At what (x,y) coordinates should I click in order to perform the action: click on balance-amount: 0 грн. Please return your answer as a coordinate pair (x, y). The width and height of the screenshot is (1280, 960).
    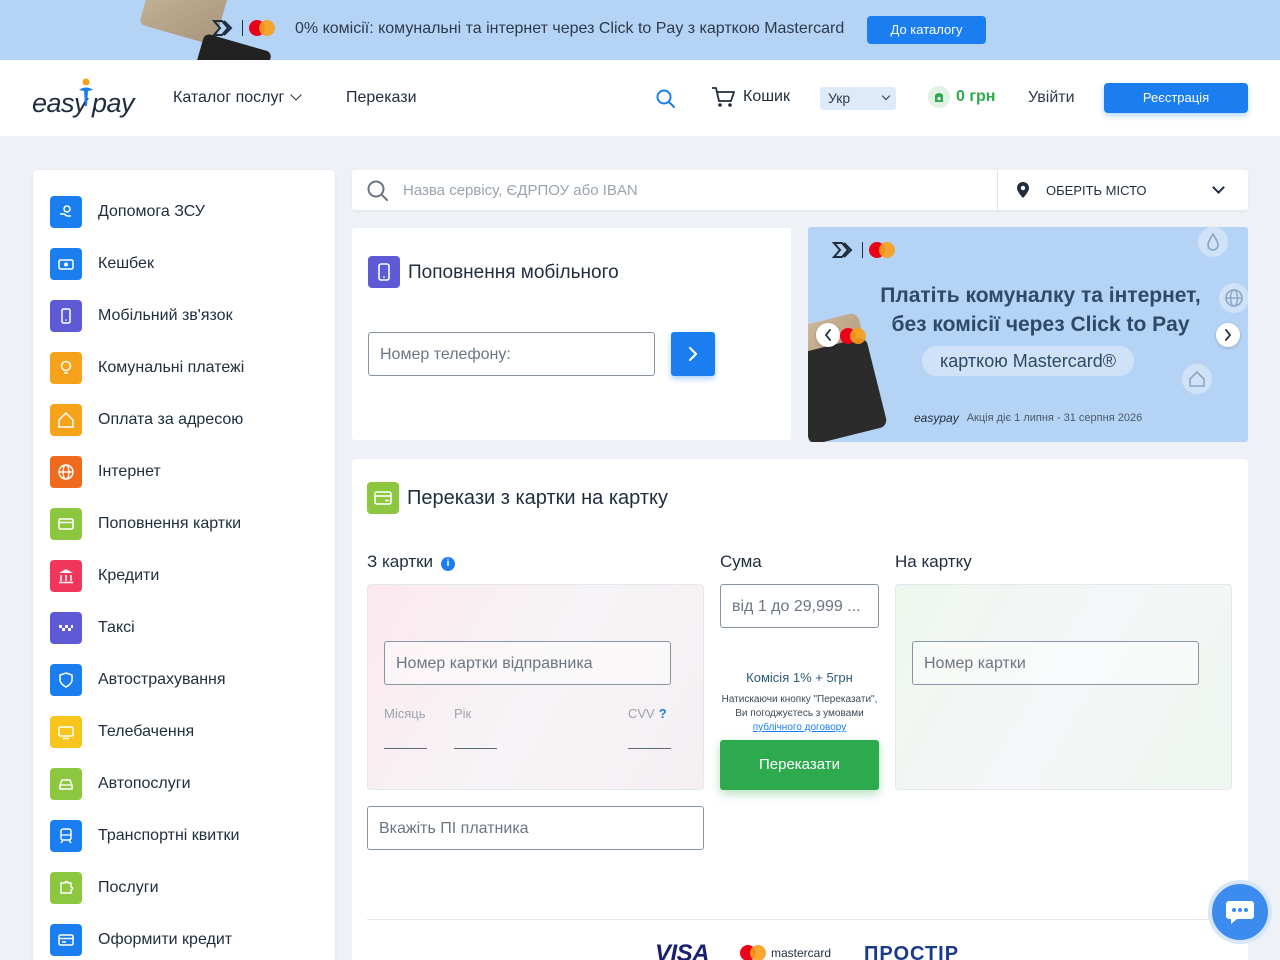
    Looking at the image, I should click on (976, 96).